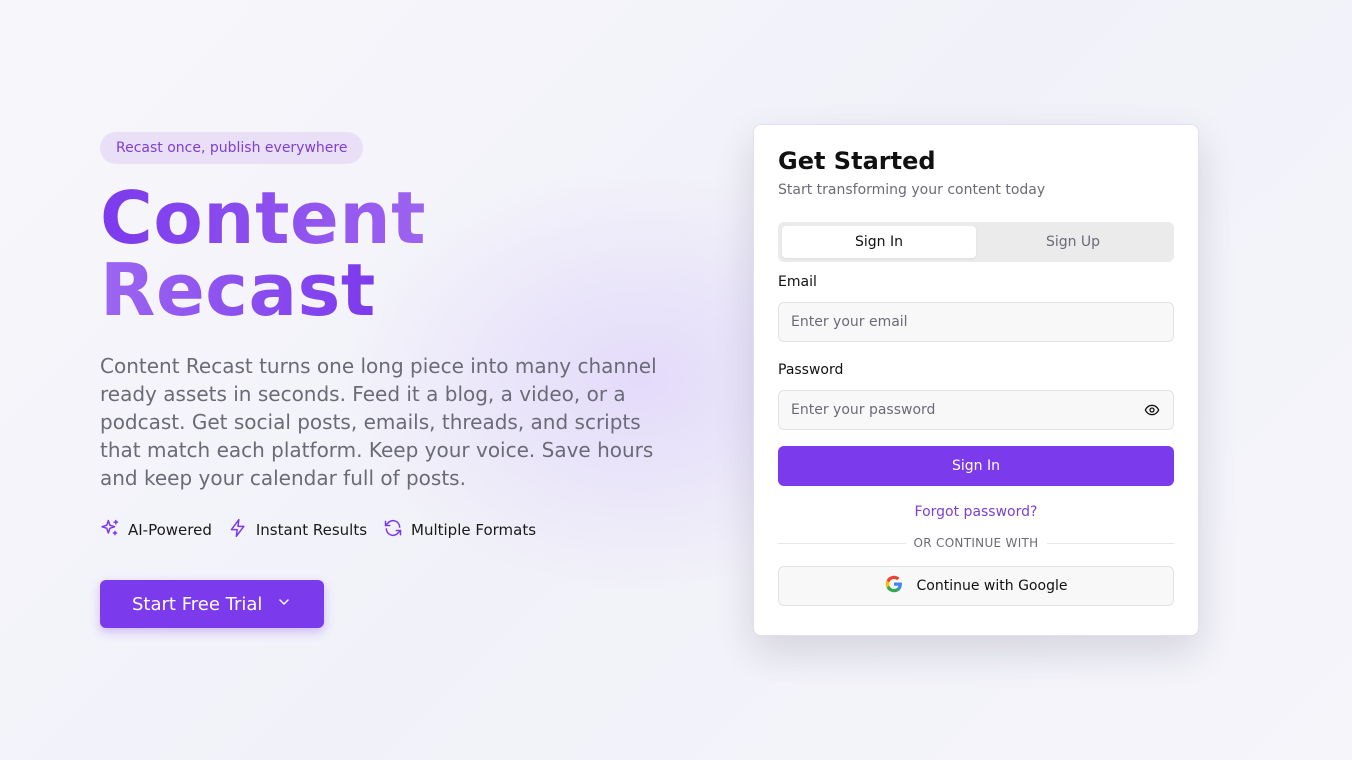 This screenshot has width=1352, height=760. What do you see at coordinates (170, 530) in the screenshot?
I see `feature-label: AI-Powered` at bounding box center [170, 530].